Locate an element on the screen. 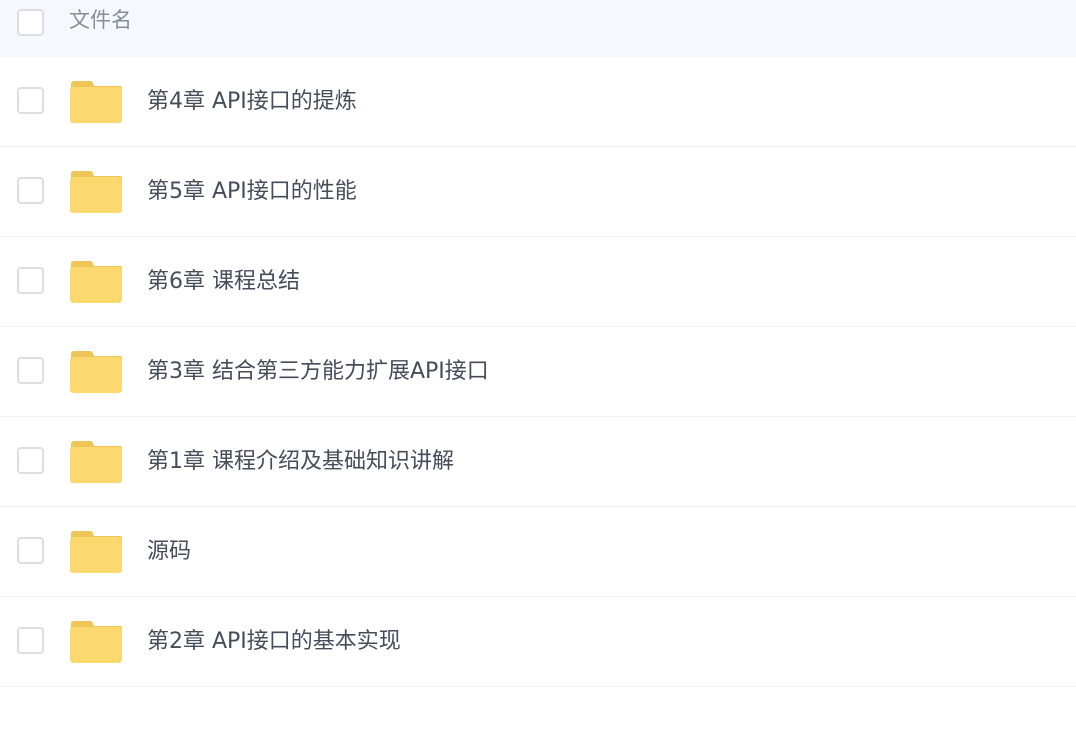 The image size is (1076, 740). file-name: 第2章 API接口的基本实现 is located at coordinates (274, 642).